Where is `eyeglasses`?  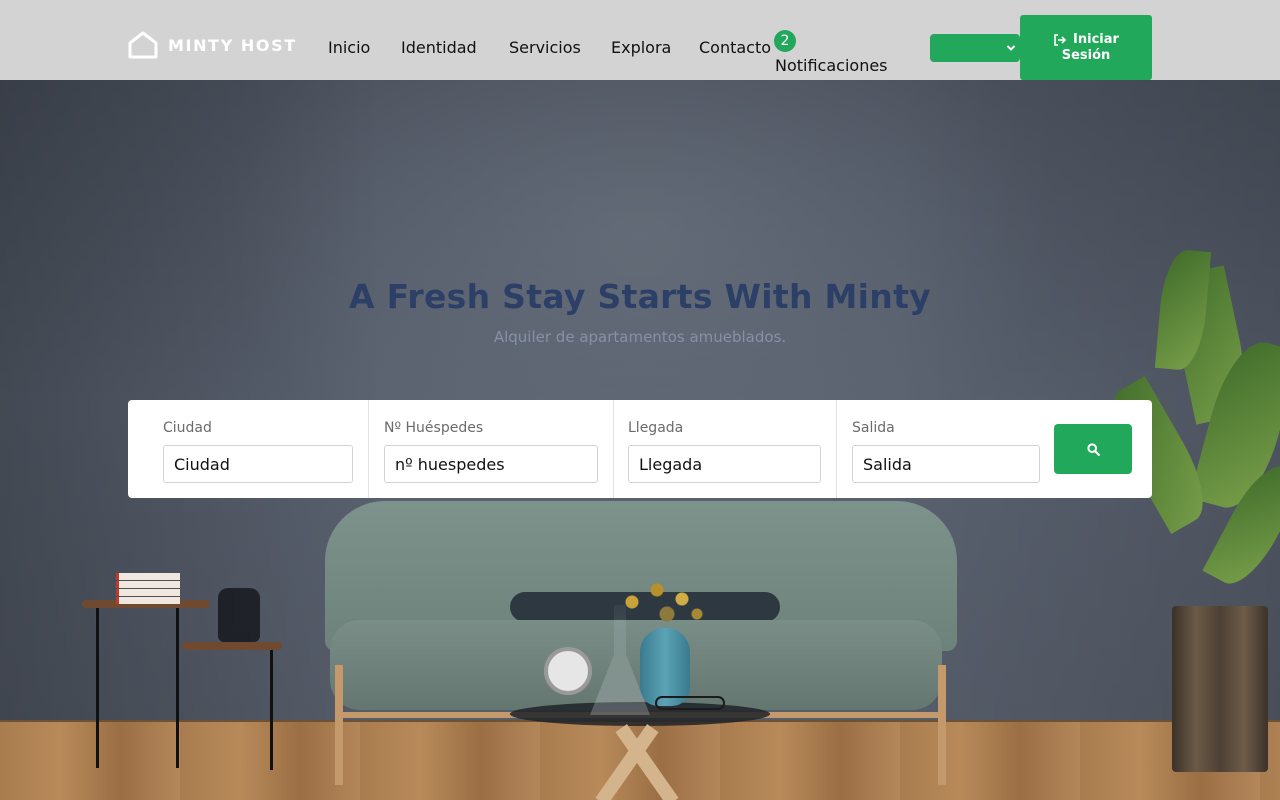 eyeglasses is located at coordinates (690, 703).